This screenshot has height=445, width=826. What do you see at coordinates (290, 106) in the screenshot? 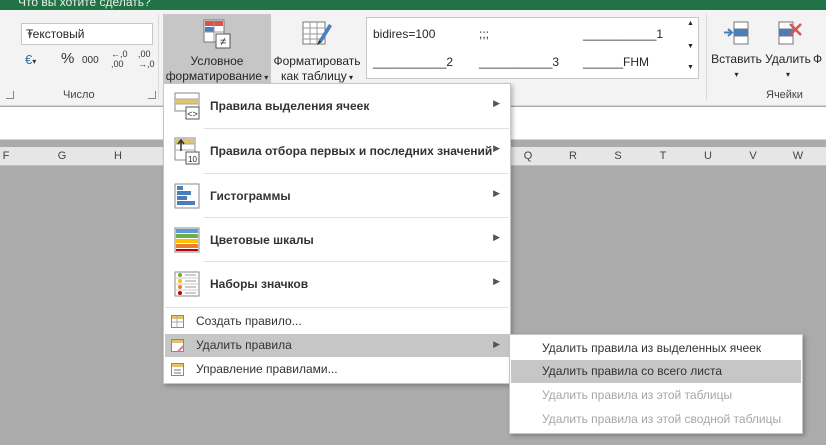
I see `menu-item-label: Правила выделения ячеек` at bounding box center [290, 106].